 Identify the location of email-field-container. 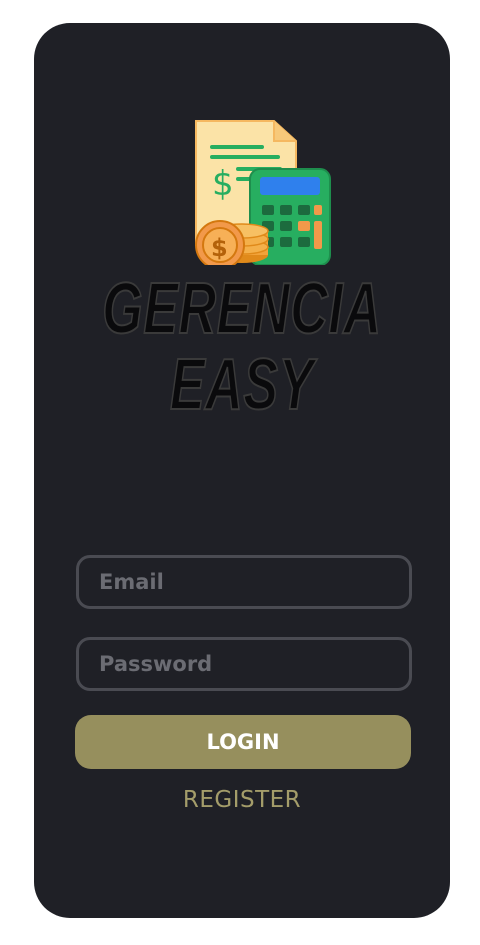
(244, 582).